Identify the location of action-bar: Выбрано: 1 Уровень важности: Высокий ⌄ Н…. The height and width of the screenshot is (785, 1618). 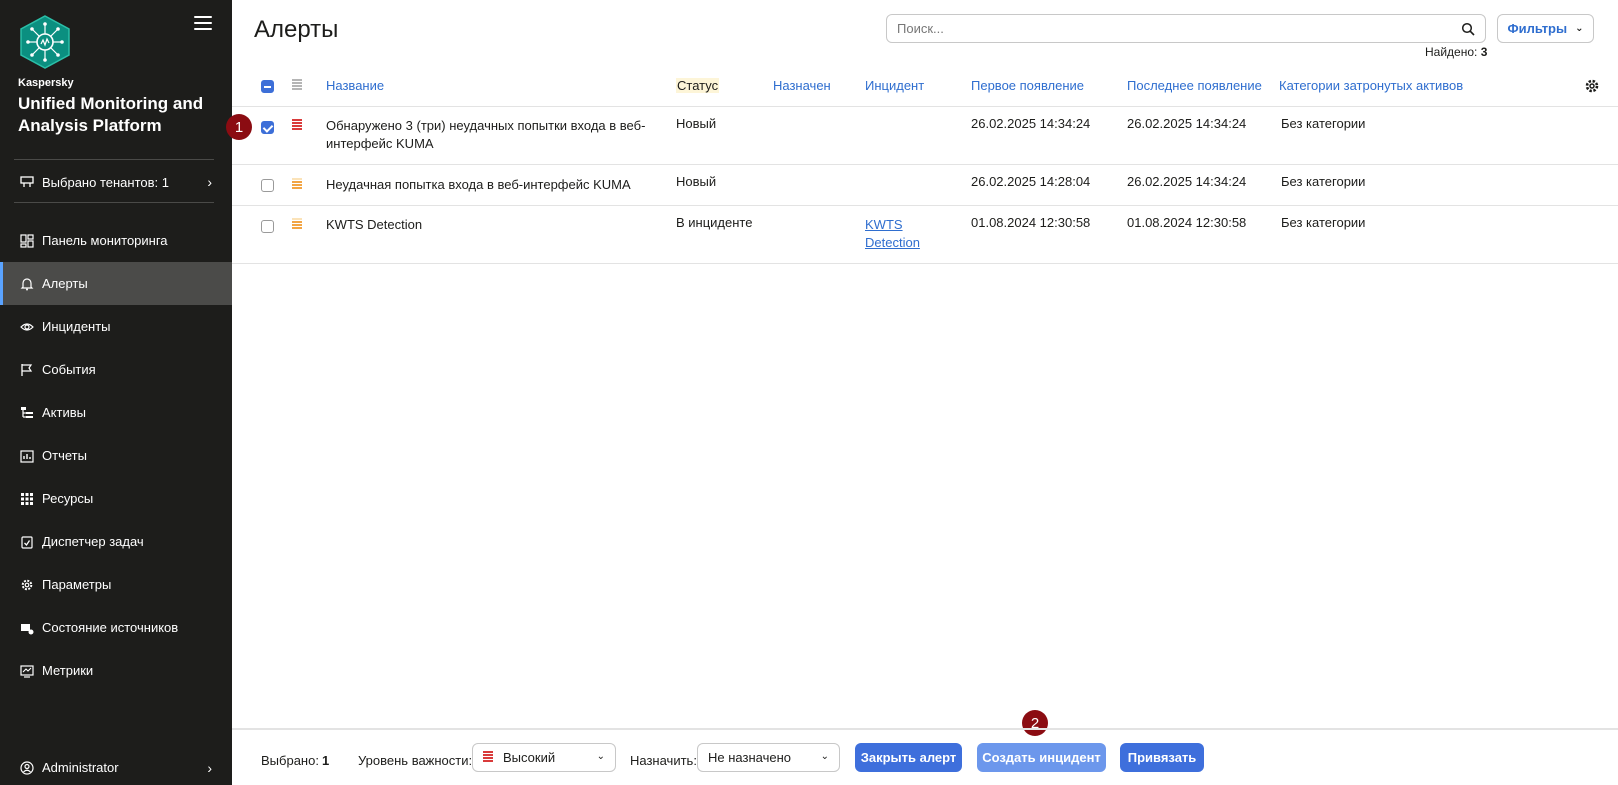
(925, 756).